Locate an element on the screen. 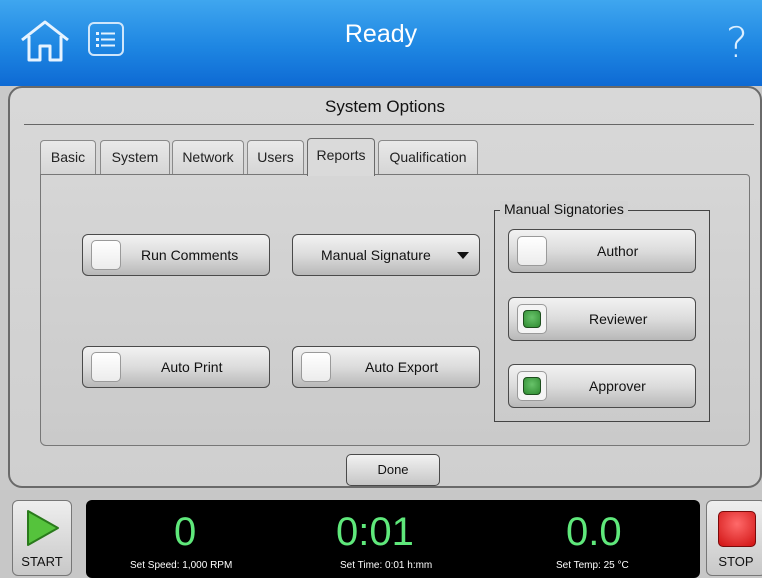 The image size is (762, 578). tab-system: System is located at coordinates (135, 157).